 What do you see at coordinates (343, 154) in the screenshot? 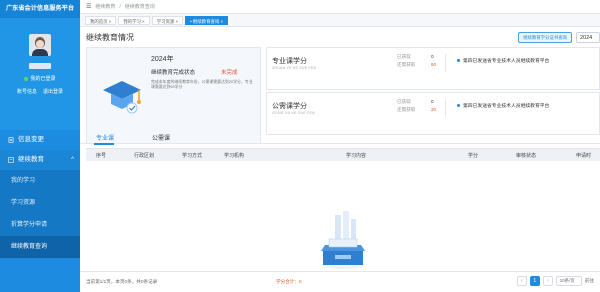
I see `table-header: 序号 行政区划 学习方式 学习机构 学习内容 学分 审核状态 申请时` at bounding box center [343, 154].